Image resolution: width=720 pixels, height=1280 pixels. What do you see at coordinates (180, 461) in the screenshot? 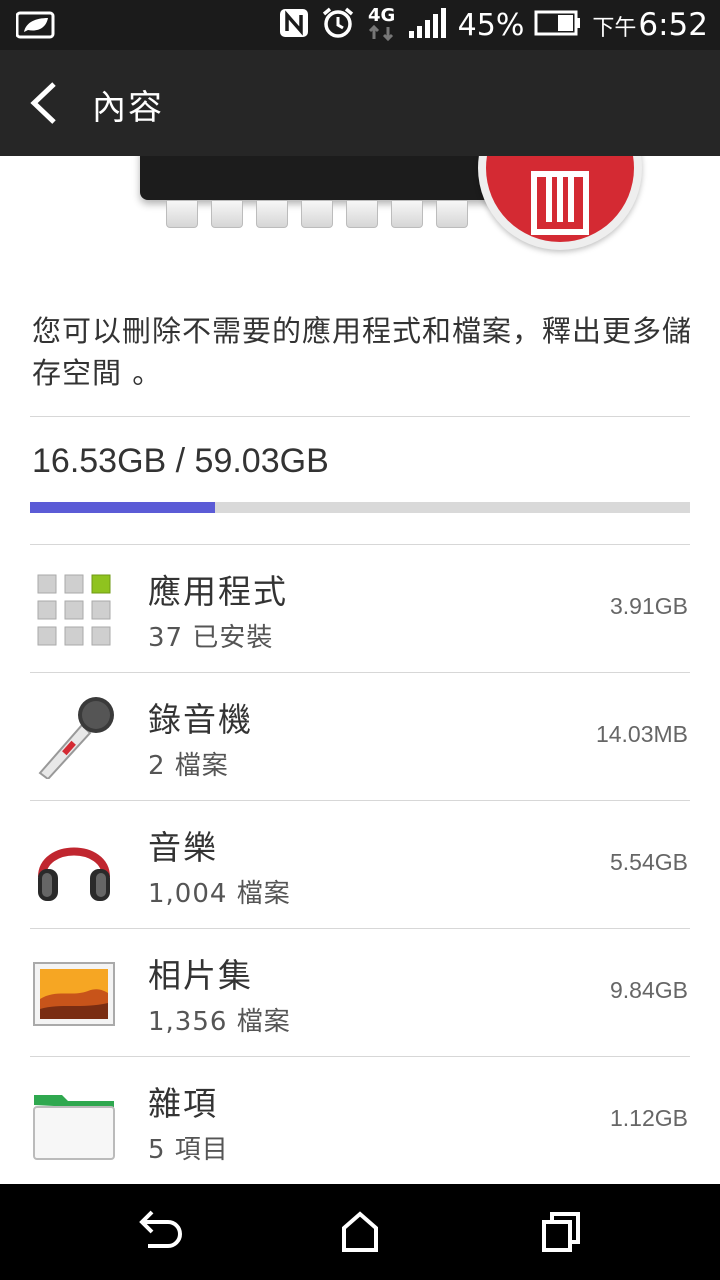
I see `storage-usage-text: 16.53GB / 59.03GB` at bounding box center [180, 461].